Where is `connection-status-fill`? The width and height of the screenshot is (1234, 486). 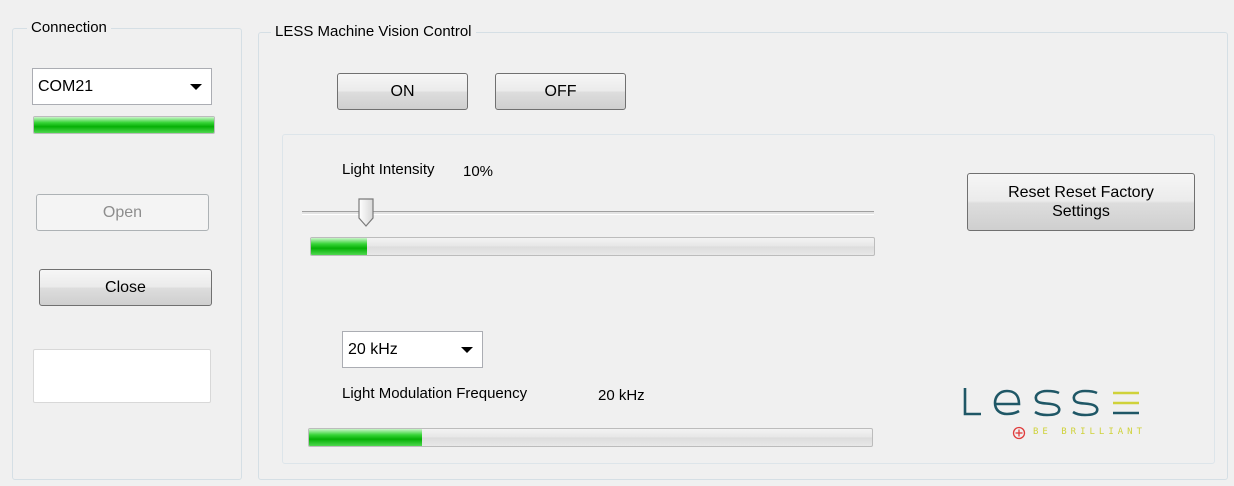
connection-status-fill is located at coordinates (124, 125).